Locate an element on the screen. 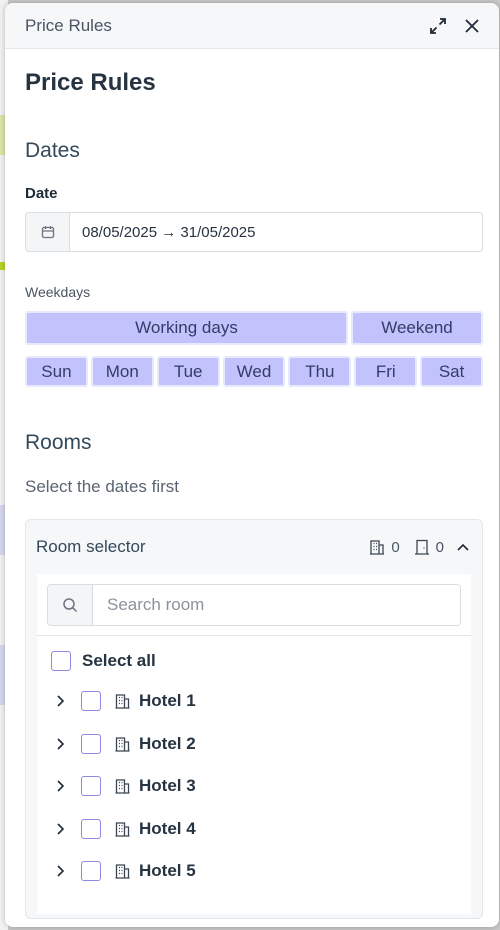 Image resolution: width=500 pixels, height=930 pixels. chevron-up-icon is located at coordinates (463, 547).